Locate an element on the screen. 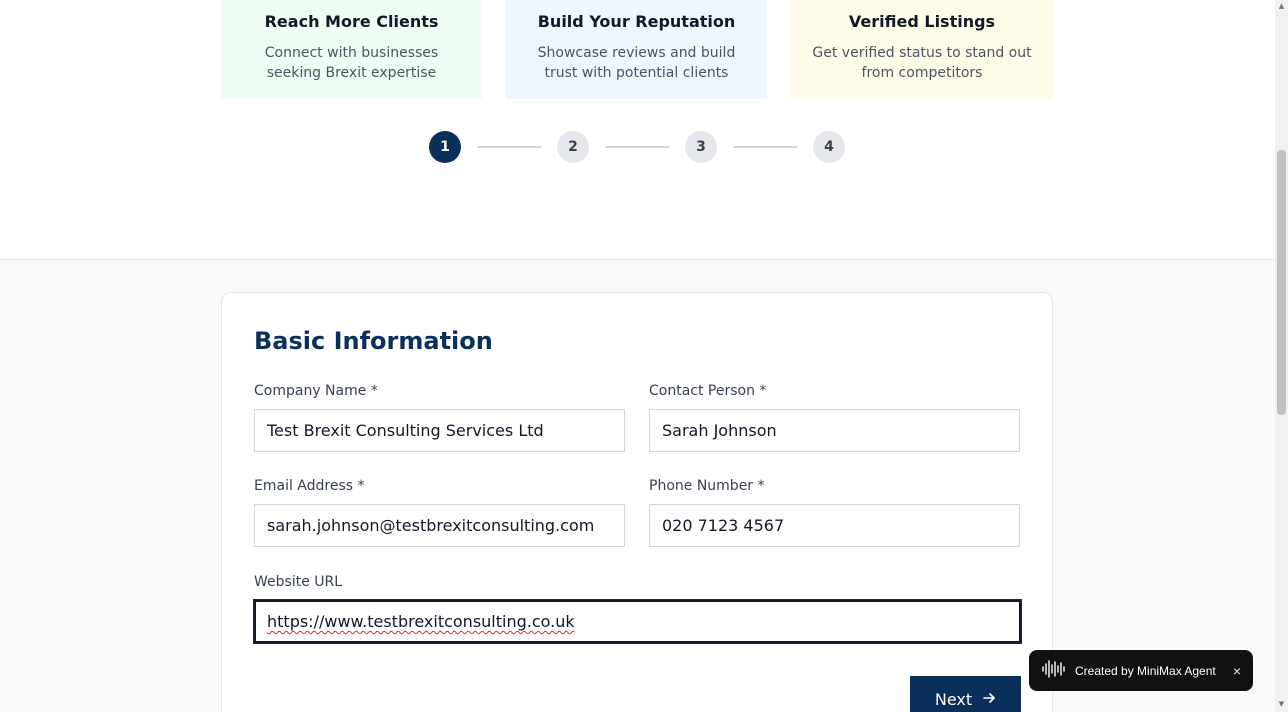  scrollbar-thumb is located at coordinates (1281, 282).